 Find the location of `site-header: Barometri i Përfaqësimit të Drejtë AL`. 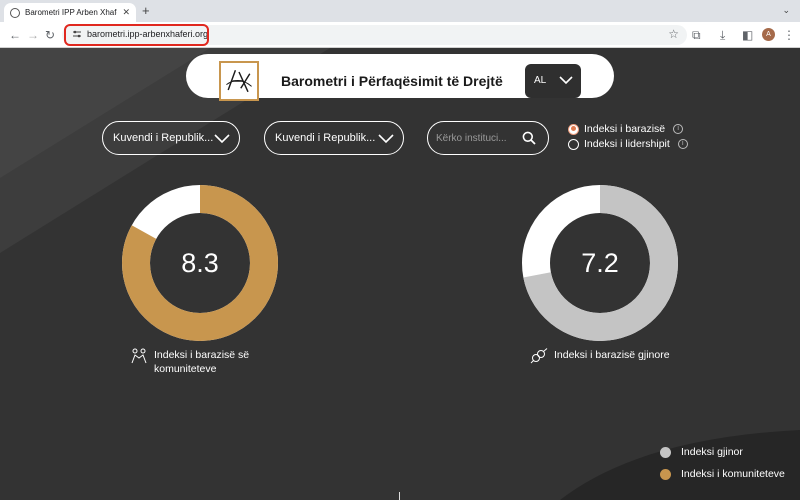

site-header: Barometri i Përfaqësimit të Drejtë AL is located at coordinates (400, 77).